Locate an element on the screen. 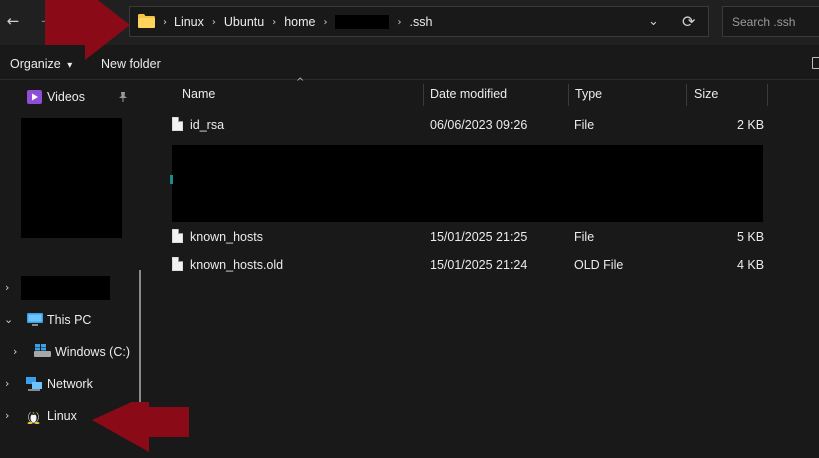 This screenshot has width=819, height=458. file-name: id_rsa is located at coordinates (207, 125).